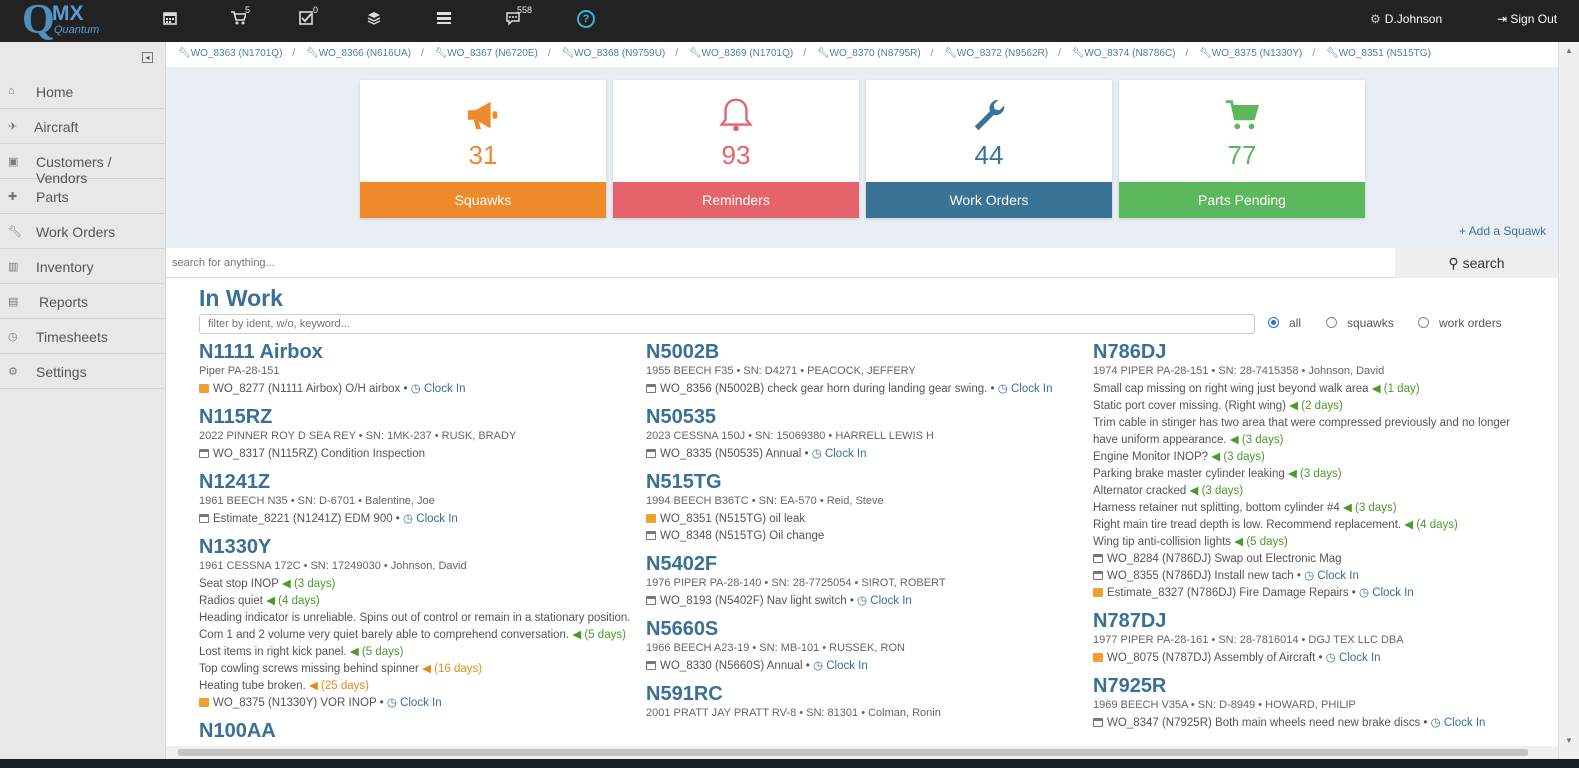  What do you see at coordinates (866, 519) in the screenshot?
I see `work-order-item: WO_8351 (N515TG) oil leak` at bounding box center [866, 519].